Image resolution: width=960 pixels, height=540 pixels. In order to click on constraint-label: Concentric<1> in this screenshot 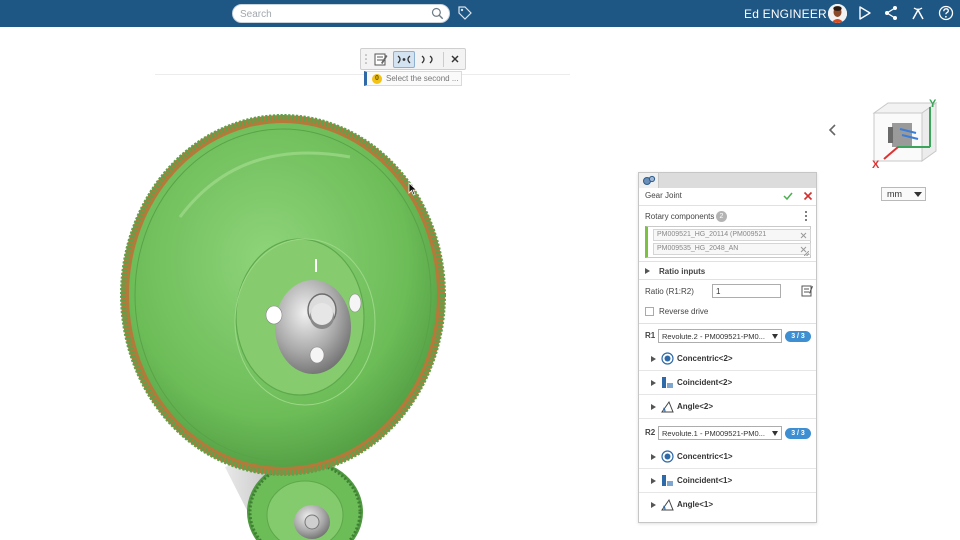, I will do `click(705, 456)`.